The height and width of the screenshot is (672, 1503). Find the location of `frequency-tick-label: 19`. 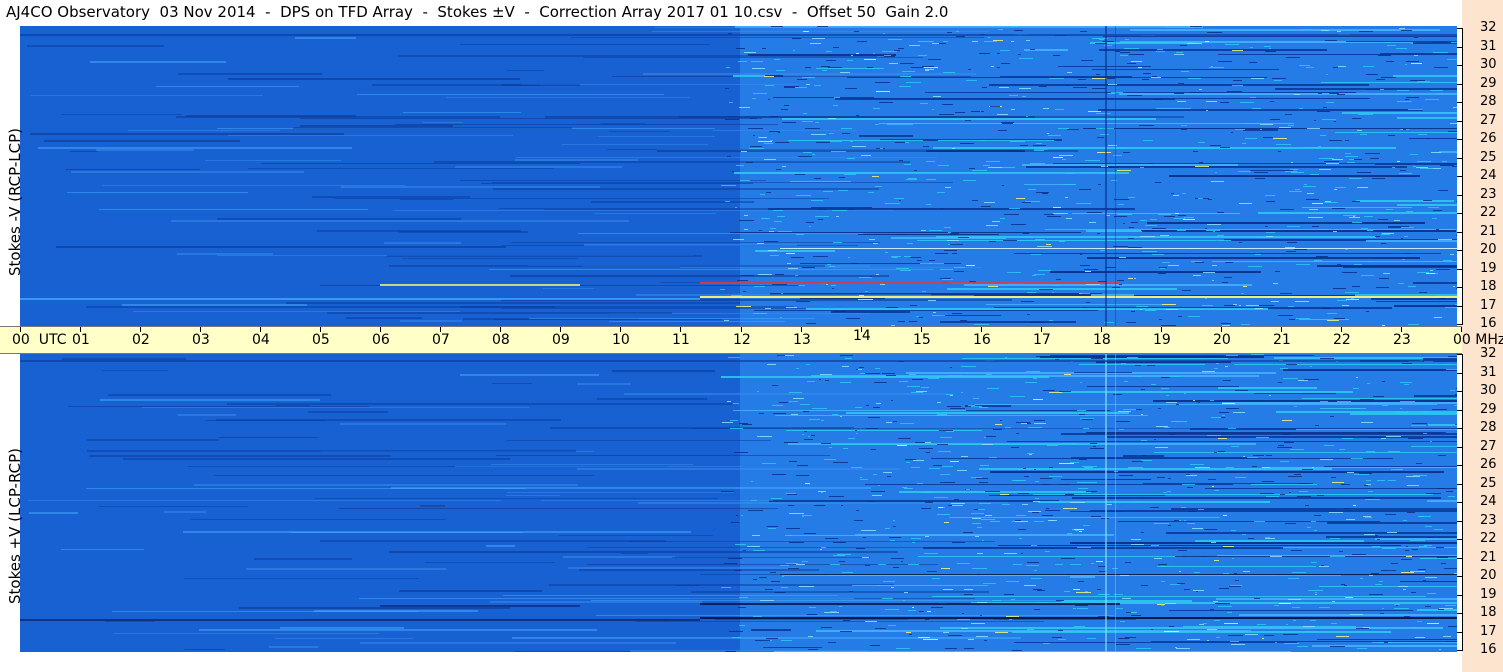

frequency-tick-label: 19 is located at coordinates (1488, 268).